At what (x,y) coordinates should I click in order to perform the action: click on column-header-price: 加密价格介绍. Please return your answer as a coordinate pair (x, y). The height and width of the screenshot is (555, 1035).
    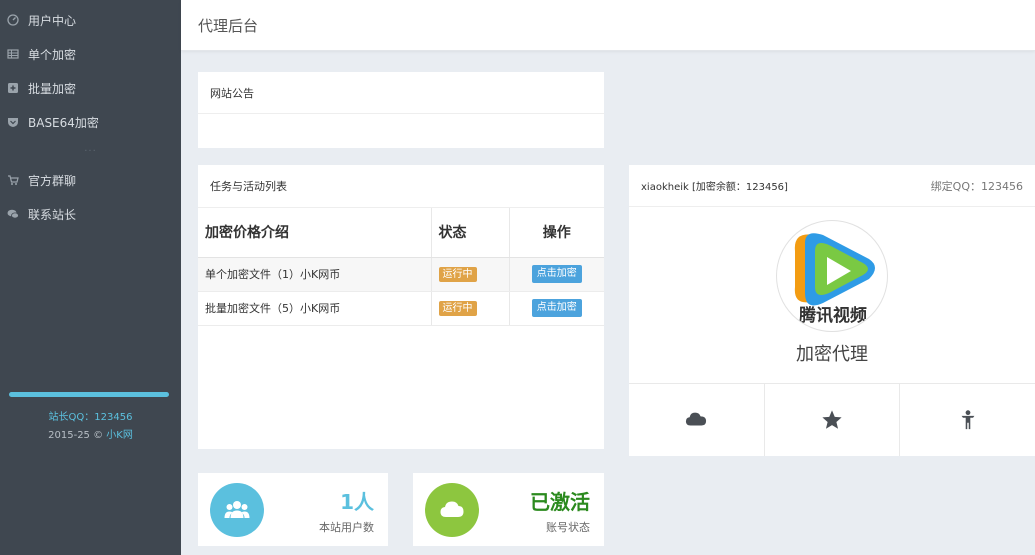
    Looking at the image, I should click on (315, 233).